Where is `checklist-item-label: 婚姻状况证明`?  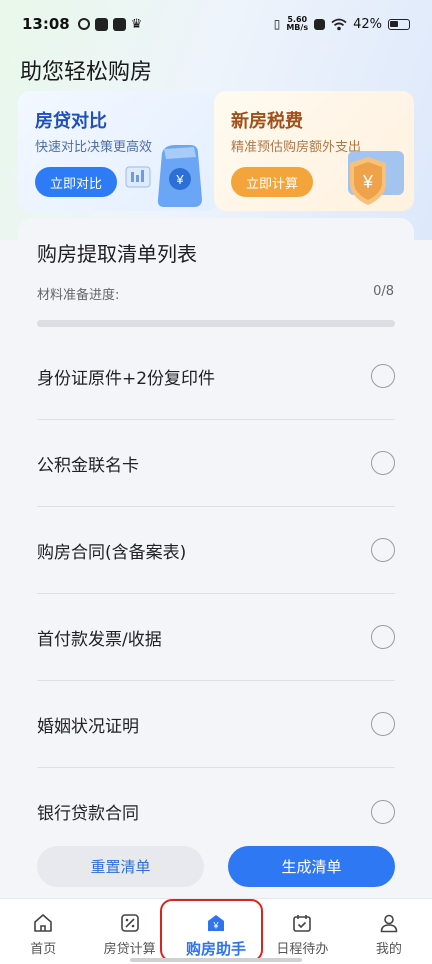 checklist-item-label: 婚姻状况证明 is located at coordinates (88, 726).